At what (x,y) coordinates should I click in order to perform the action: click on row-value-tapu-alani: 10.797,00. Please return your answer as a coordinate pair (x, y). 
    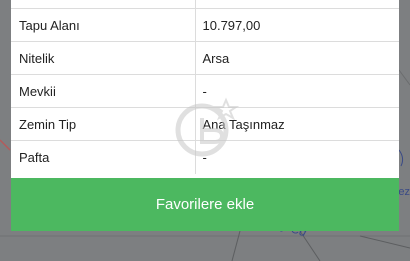
    Looking at the image, I should click on (297, 25).